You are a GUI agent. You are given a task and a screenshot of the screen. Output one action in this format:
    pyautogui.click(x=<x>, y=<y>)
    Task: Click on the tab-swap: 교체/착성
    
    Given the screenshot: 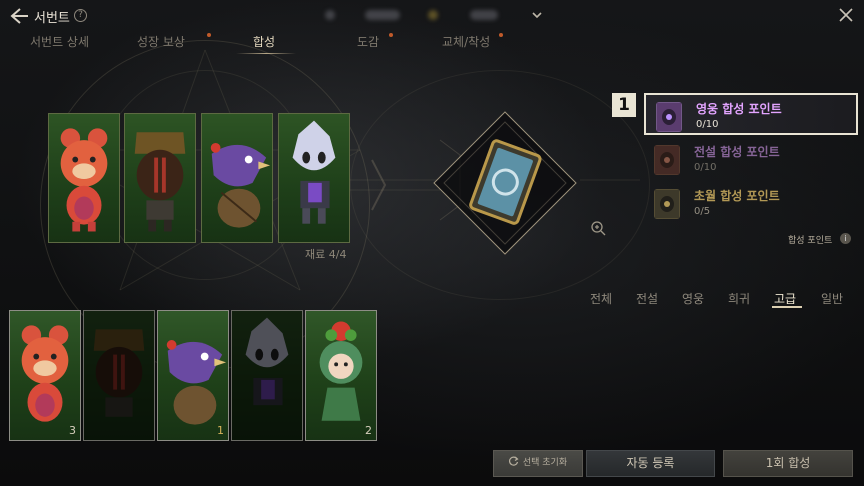 What is the action you would take?
    pyautogui.click(x=466, y=41)
    